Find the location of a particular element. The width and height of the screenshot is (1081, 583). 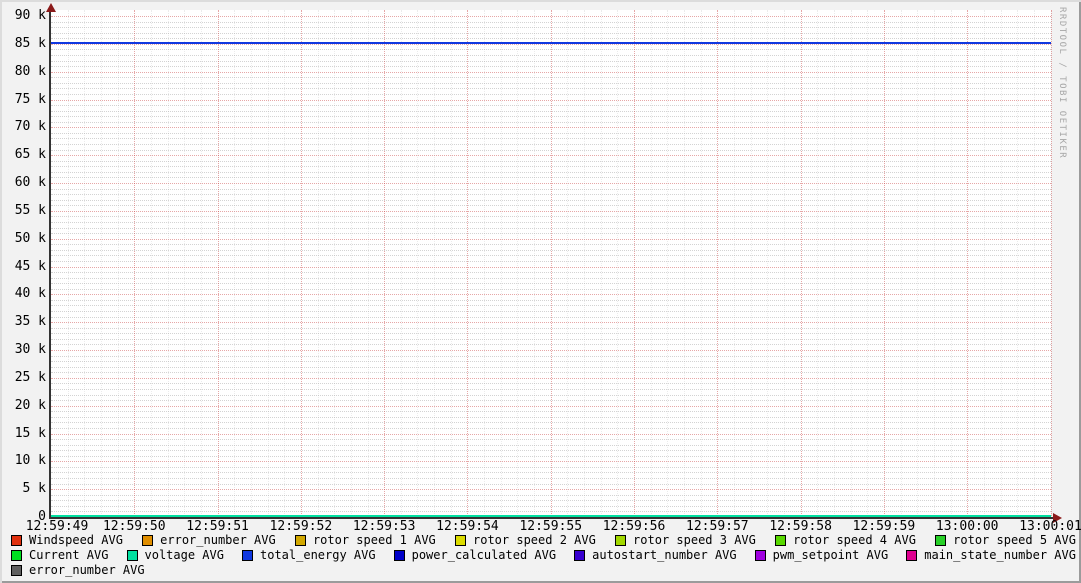

y-axis-label: 35 k is located at coordinates (30, 322).